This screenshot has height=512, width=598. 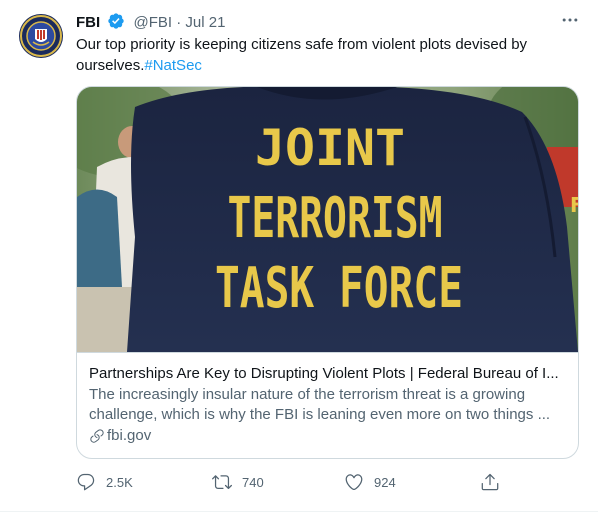 What do you see at coordinates (385, 482) in the screenshot?
I see `like-count: 924` at bounding box center [385, 482].